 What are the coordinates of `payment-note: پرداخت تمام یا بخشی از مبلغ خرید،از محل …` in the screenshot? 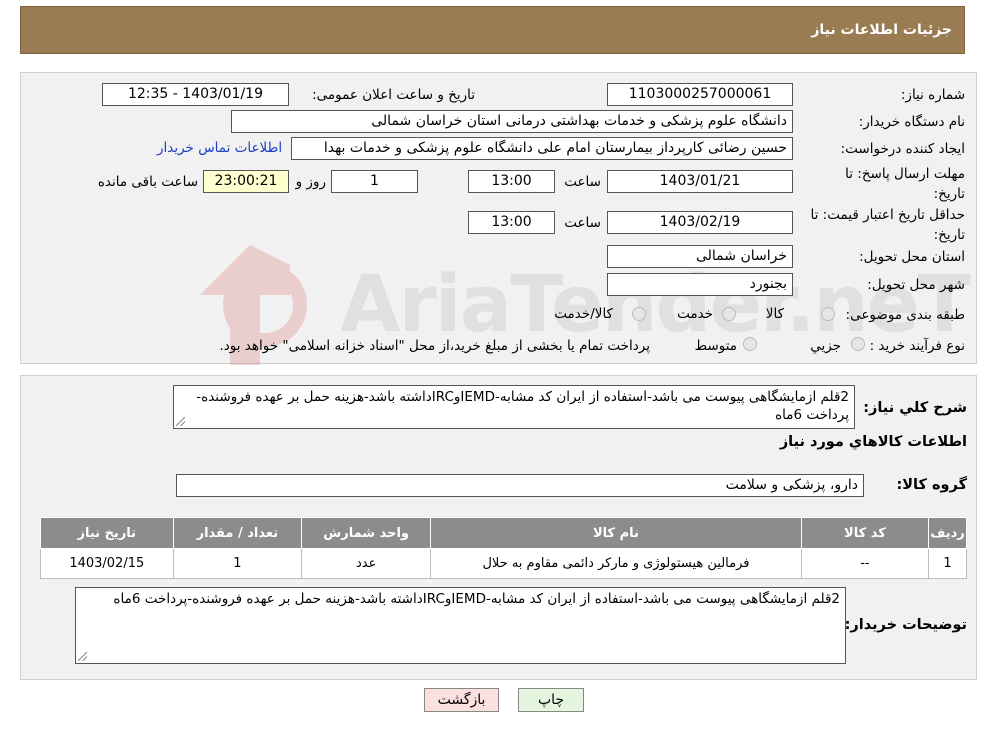 It's located at (434, 346).